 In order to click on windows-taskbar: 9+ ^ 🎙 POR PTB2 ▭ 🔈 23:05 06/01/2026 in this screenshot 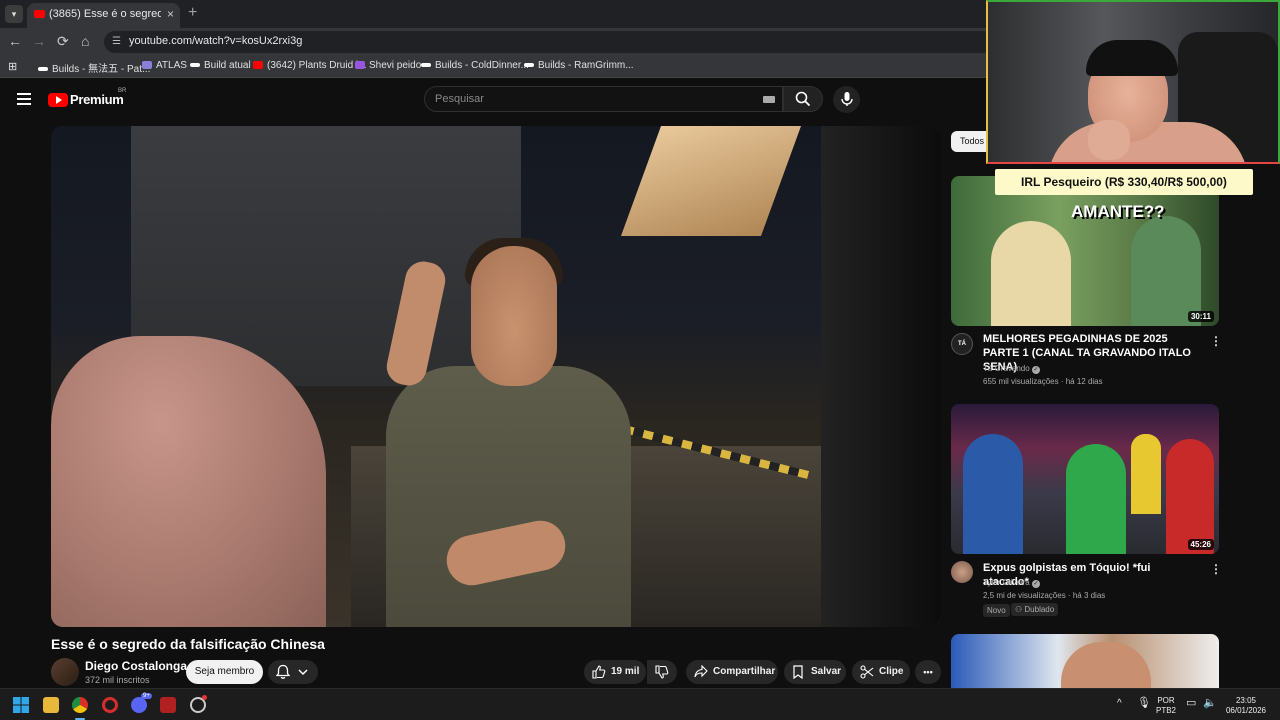, I will do `click(640, 704)`.